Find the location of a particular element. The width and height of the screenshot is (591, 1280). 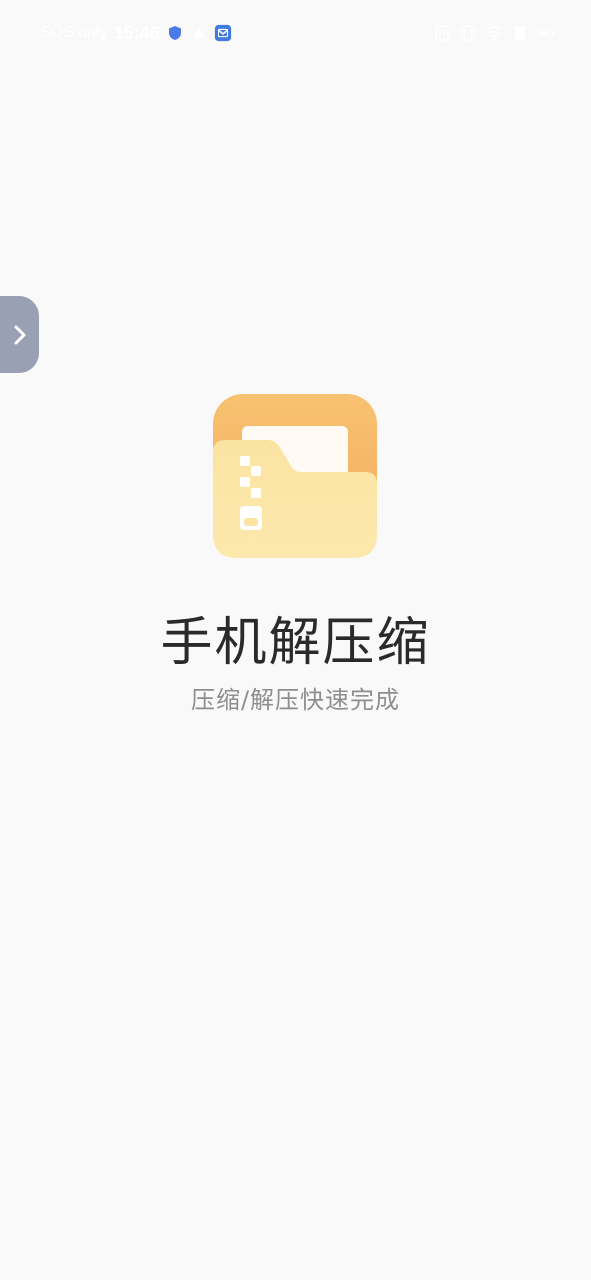

wifi-icon is located at coordinates (494, 33).